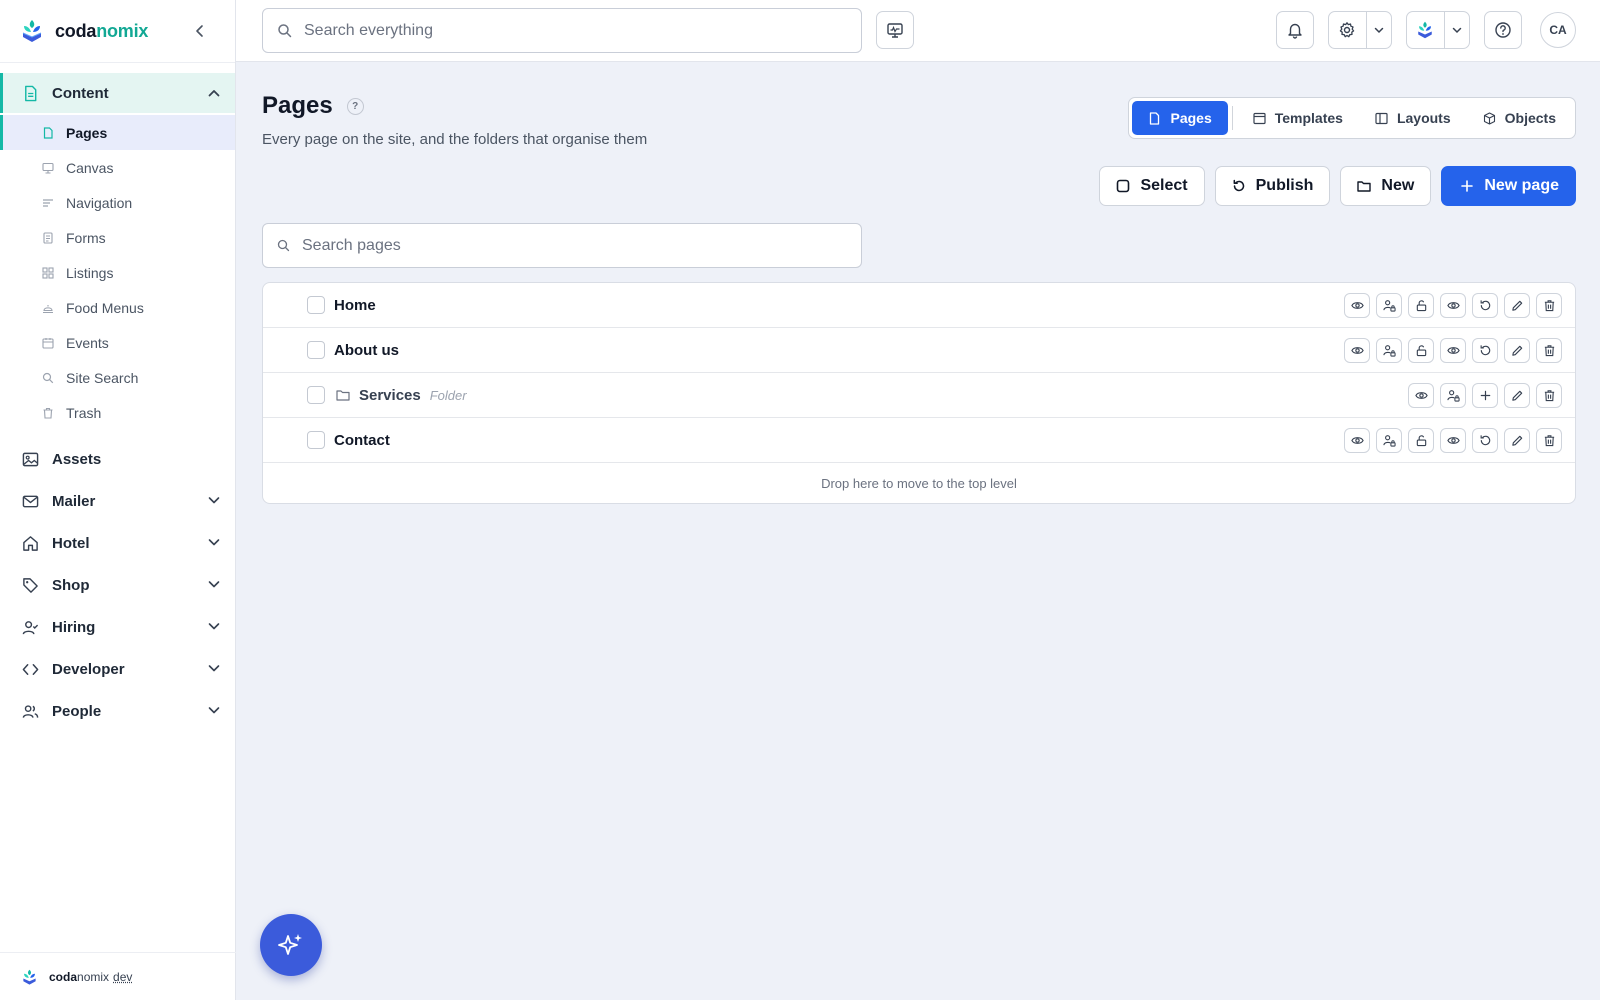 The height and width of the screenshot is (1000, 1600). I want to click on site-switcher-dropdown, so click(1456, 30).